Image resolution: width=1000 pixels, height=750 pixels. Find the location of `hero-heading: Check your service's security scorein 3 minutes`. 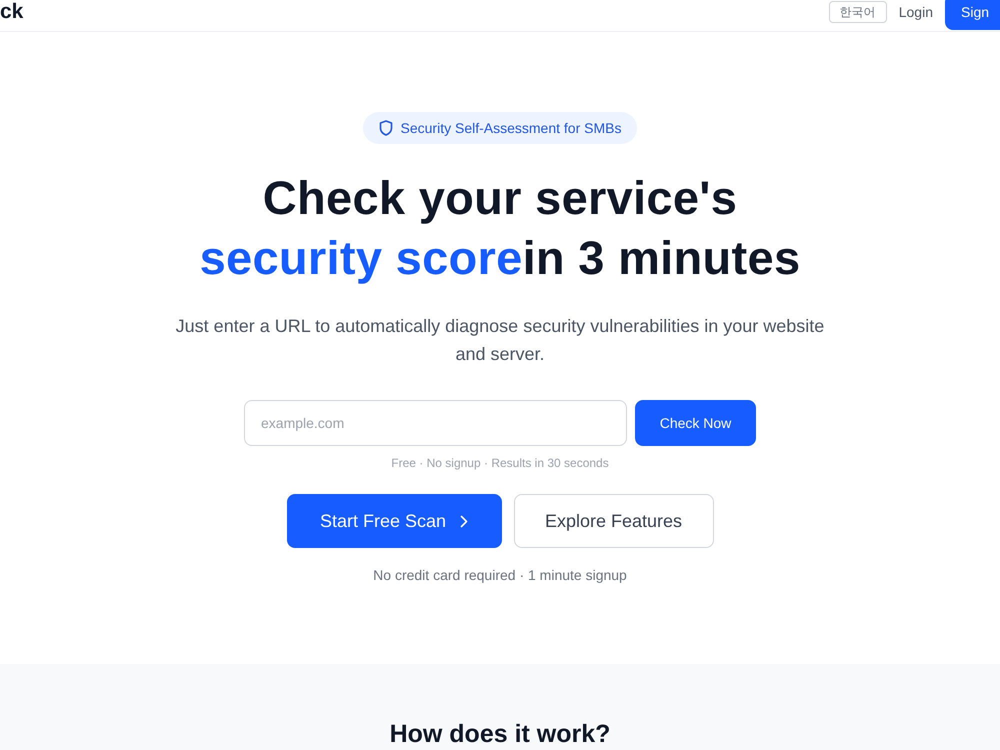

hero-heading: Check your service's security scorein 3 minutes is located at coordinates (500, 228).